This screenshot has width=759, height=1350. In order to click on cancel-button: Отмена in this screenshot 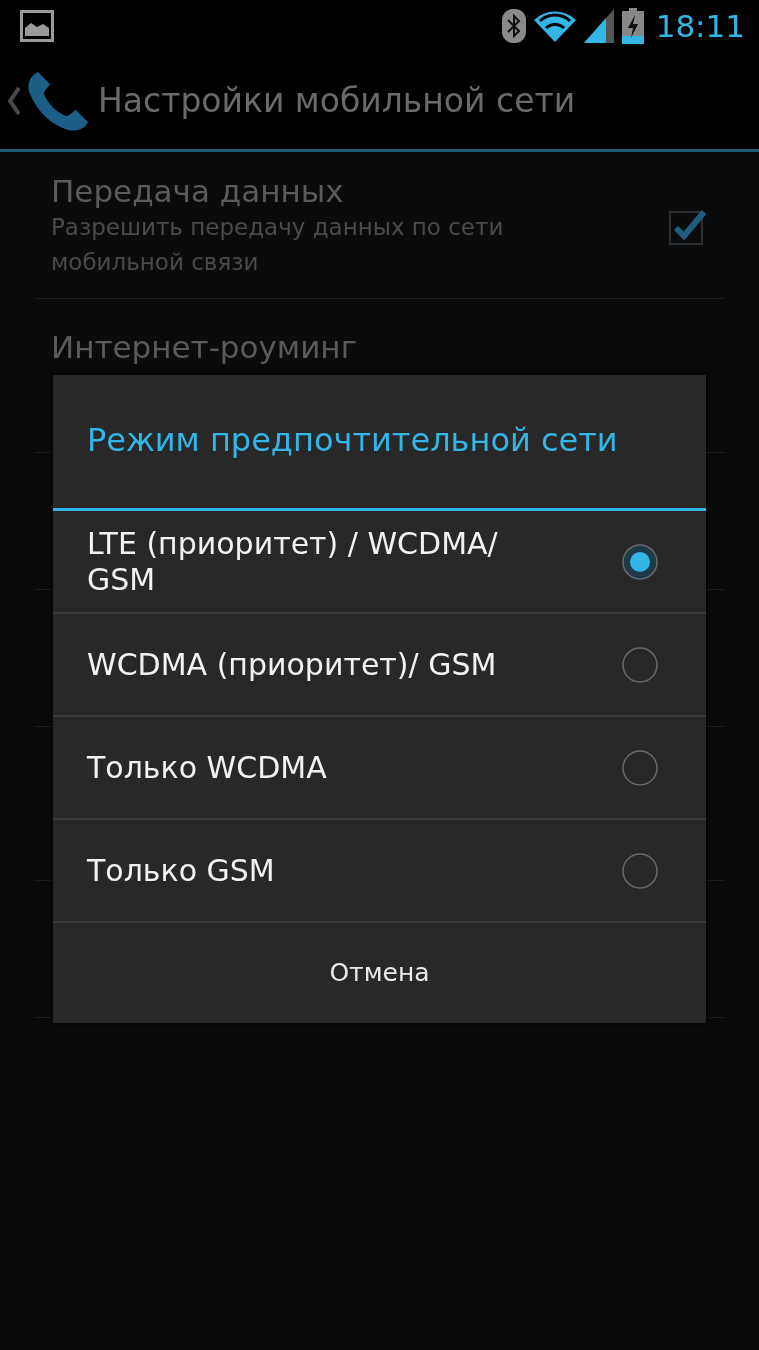, I will do `click(379, 973)`.